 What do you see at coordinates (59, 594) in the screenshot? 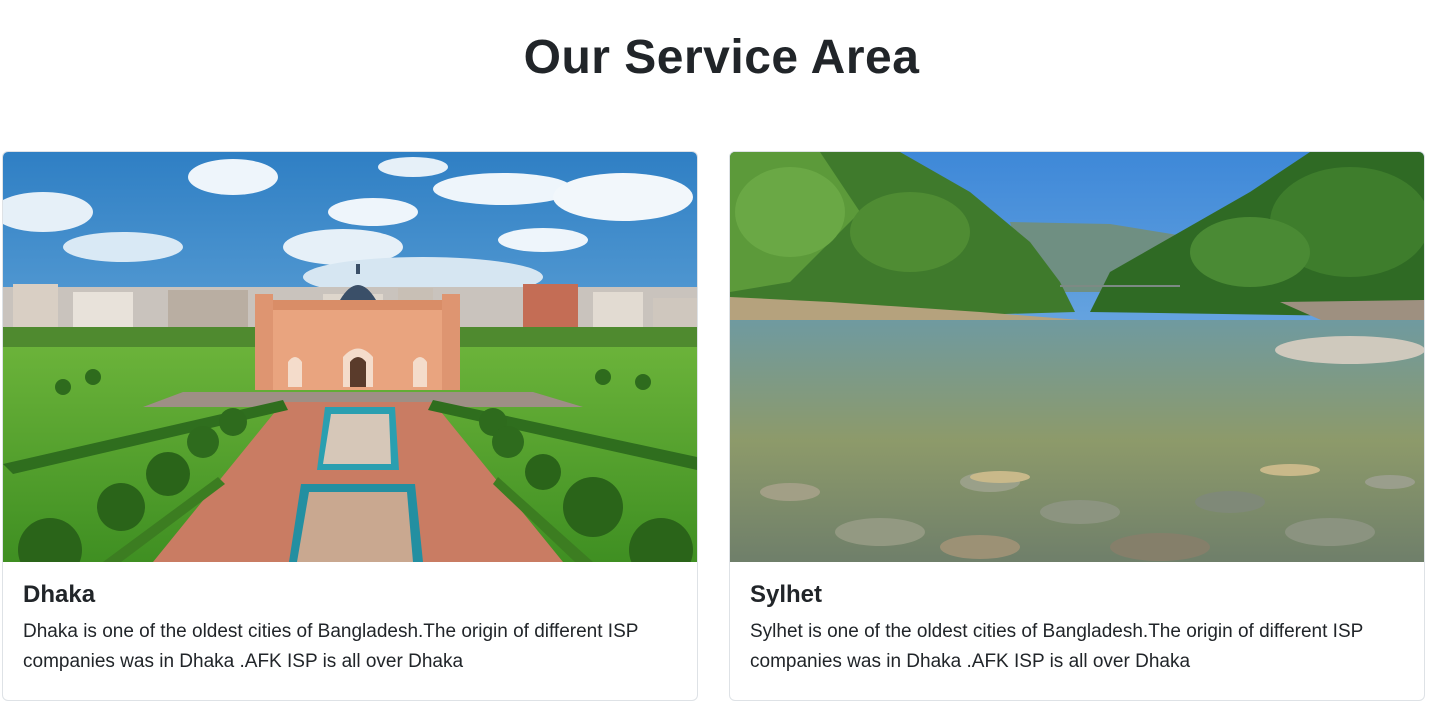
I see `card-title: Dhaka` at bounding box center [59, 594].